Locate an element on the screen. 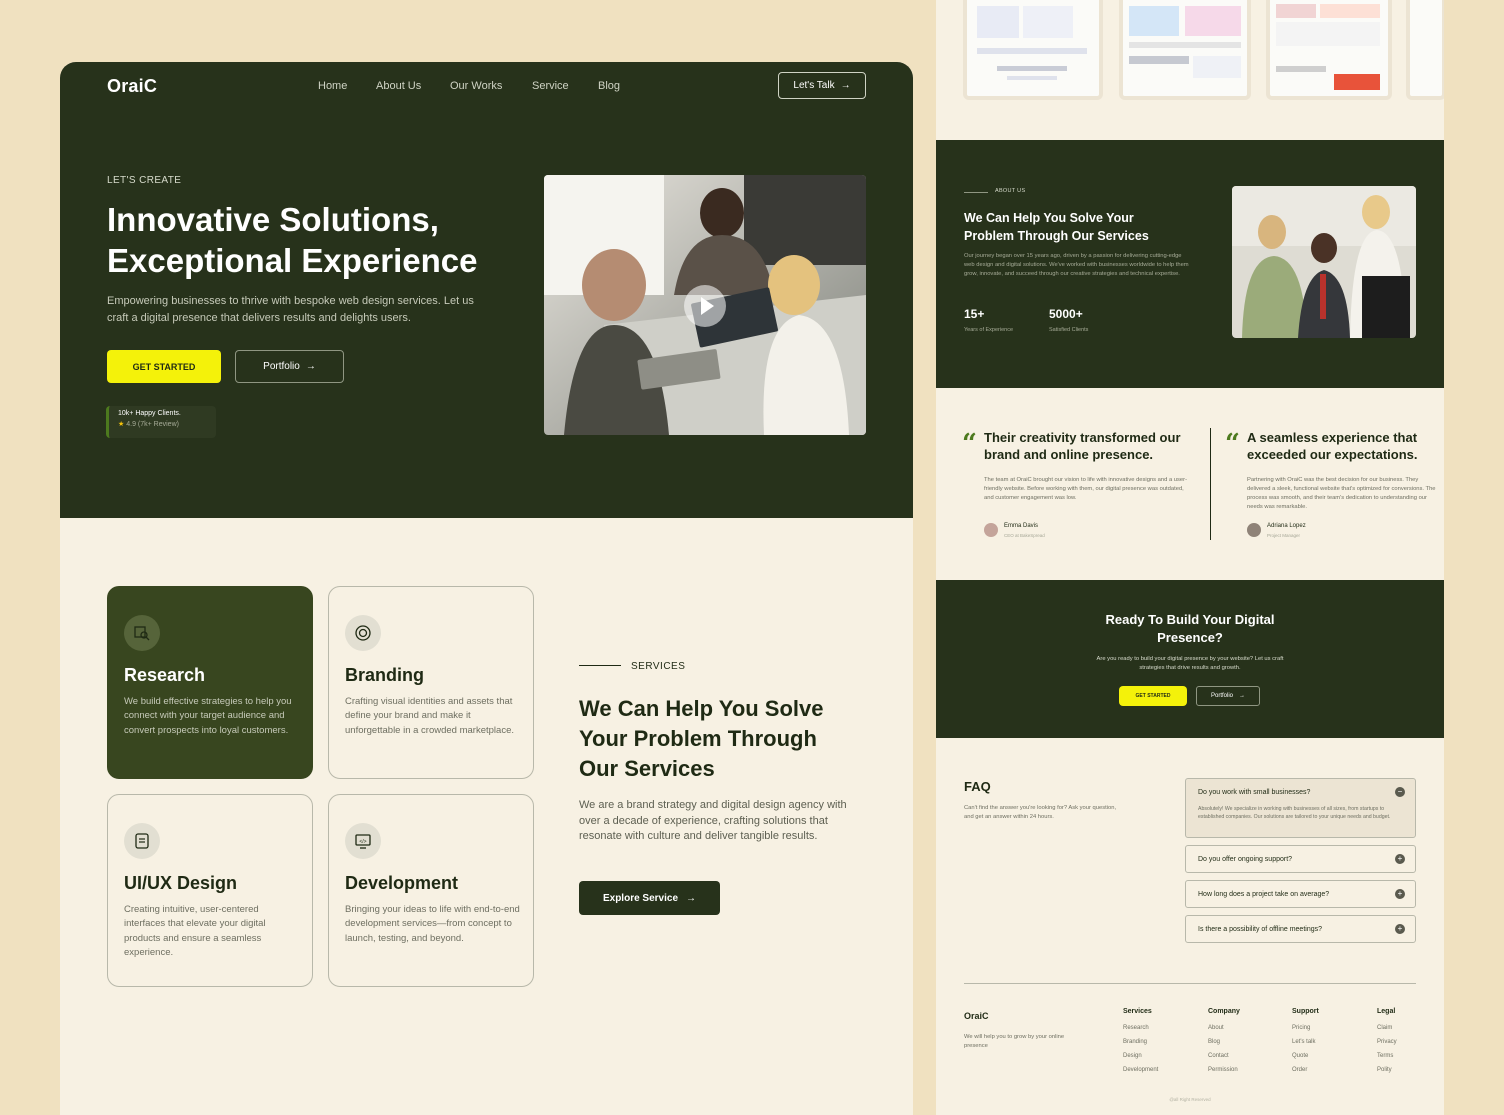  faq-question: How long does a project take on average? is located at coordinates (1264, 894).